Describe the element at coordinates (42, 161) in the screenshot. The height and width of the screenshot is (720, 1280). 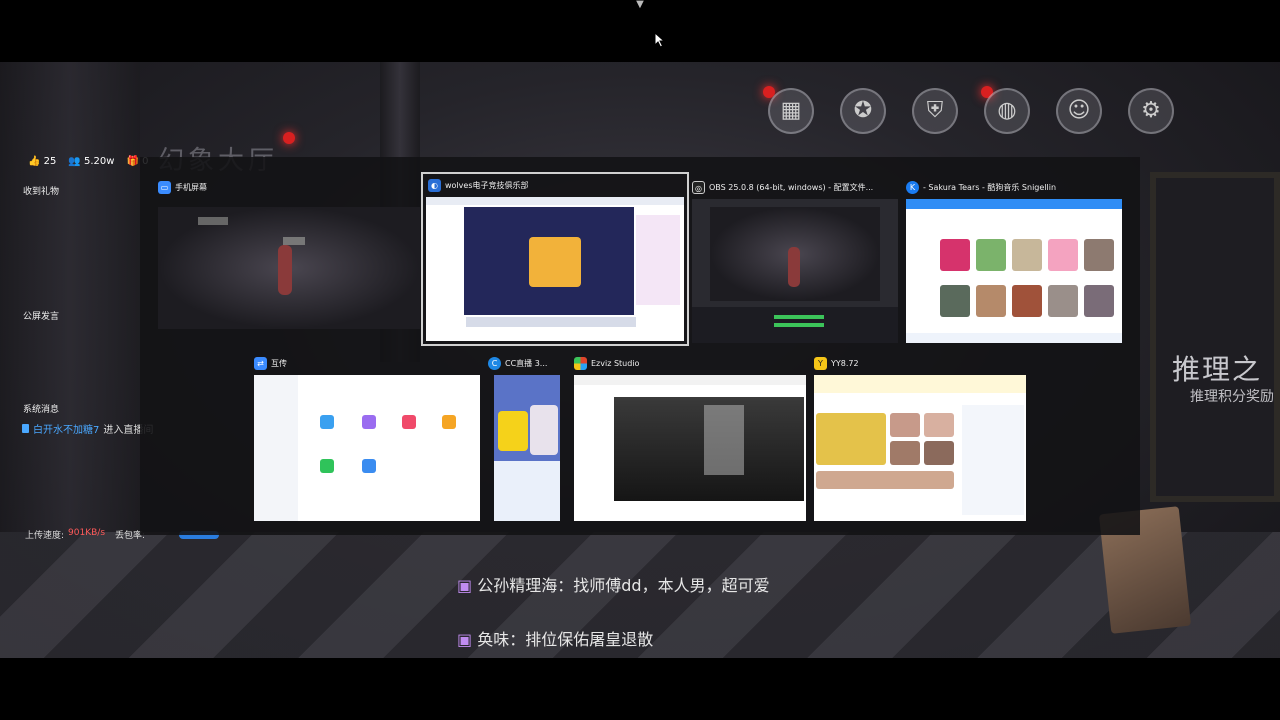
I see `like-count: 👍 25` at that location.